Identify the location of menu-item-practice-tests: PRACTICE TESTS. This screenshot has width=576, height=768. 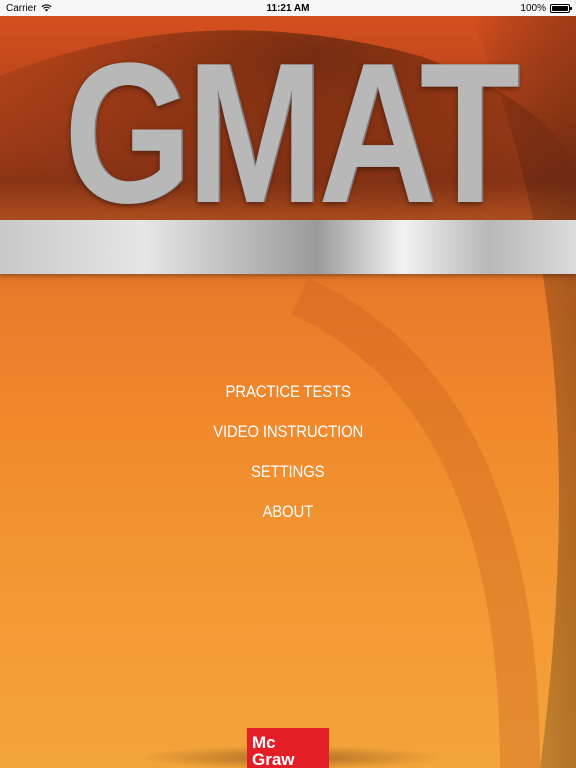
(287, 395).